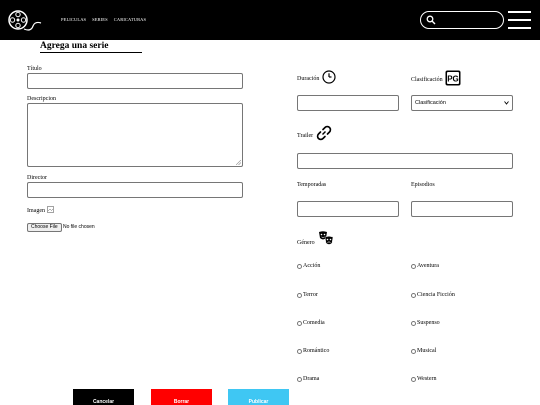 This screenshot has height=405, width=540. I want to click on trailer-label-row: Trailer, so click(315, 133).